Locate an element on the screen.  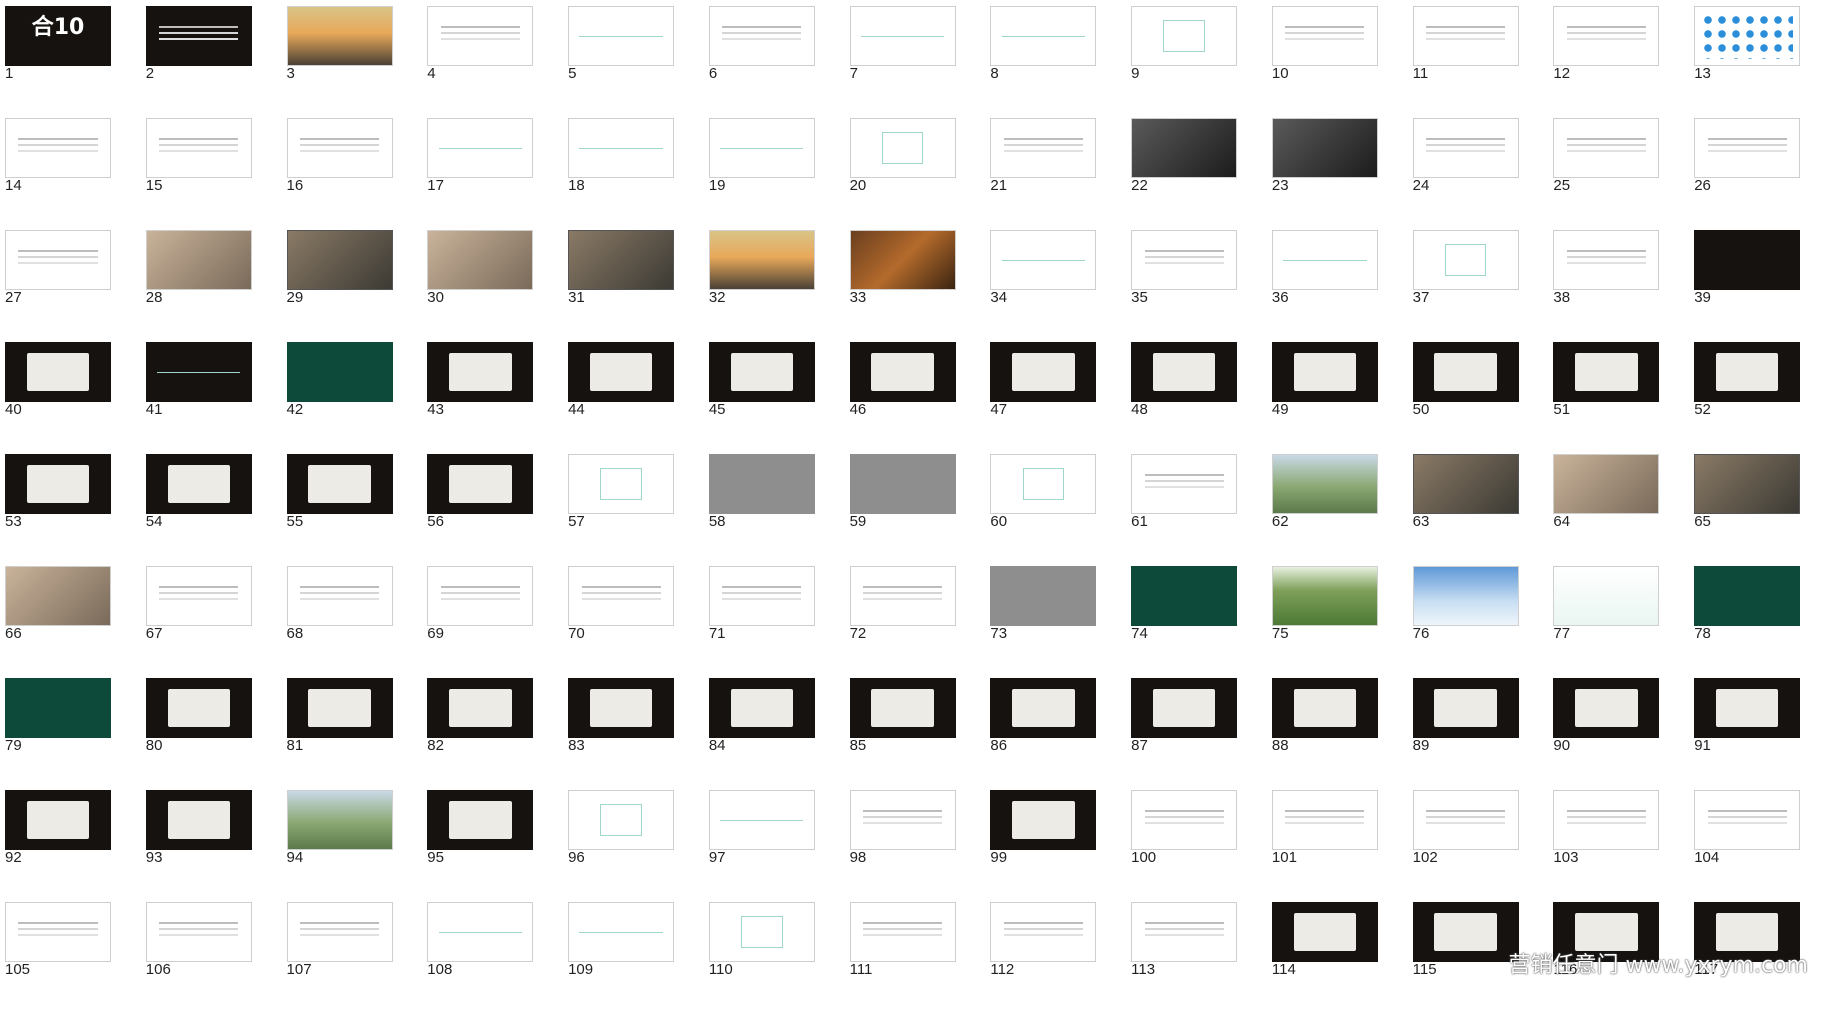
slide-cell: 51 is located at coordinates (1621, 397).